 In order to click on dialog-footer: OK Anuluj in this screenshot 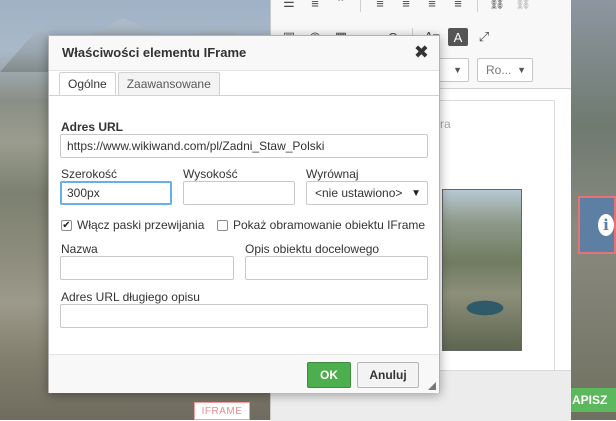, I will do `click(244, 373)`.